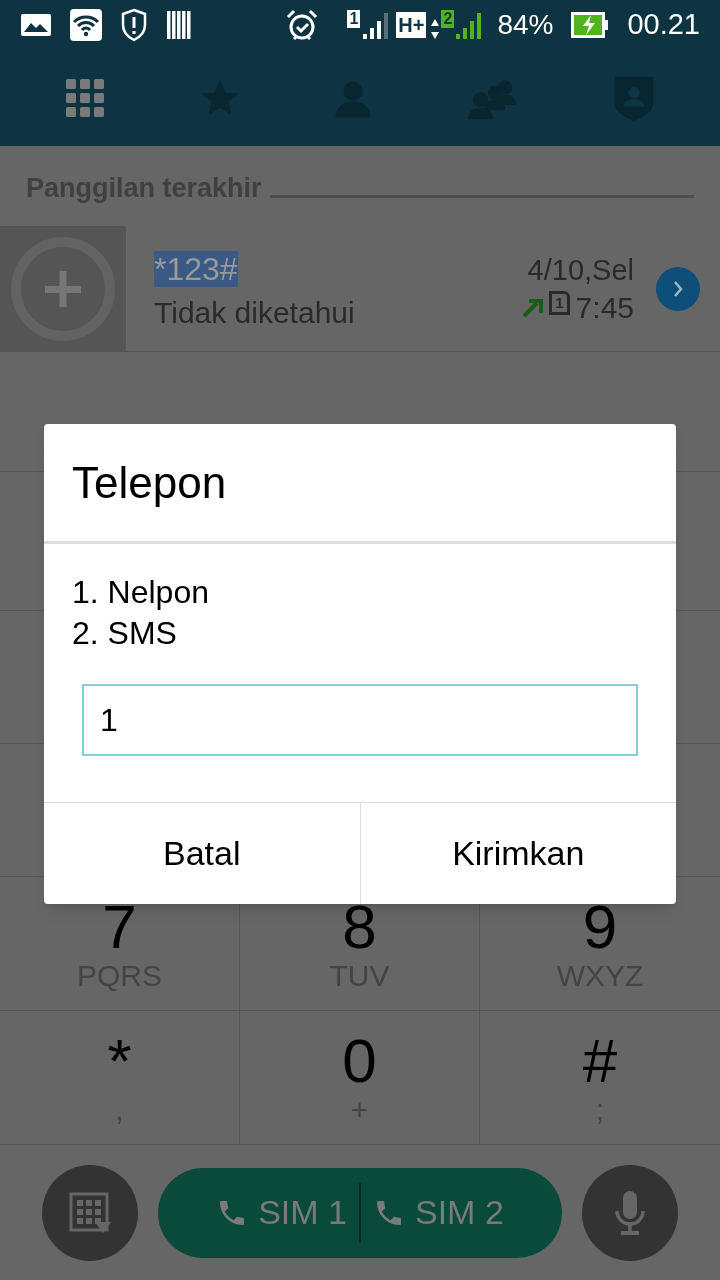 The height and width of the screenshot is (1280, 720). Describe the element at coordinates (134, 25) in the screenshot. I see `shield-alert-icon` at that location.